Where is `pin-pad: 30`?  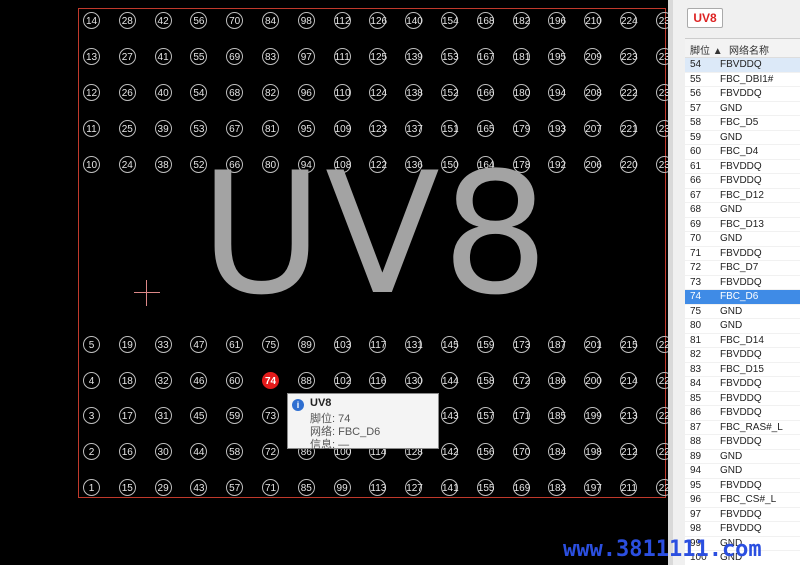 pin-pad: 30 is located at coordinates (163, 451).